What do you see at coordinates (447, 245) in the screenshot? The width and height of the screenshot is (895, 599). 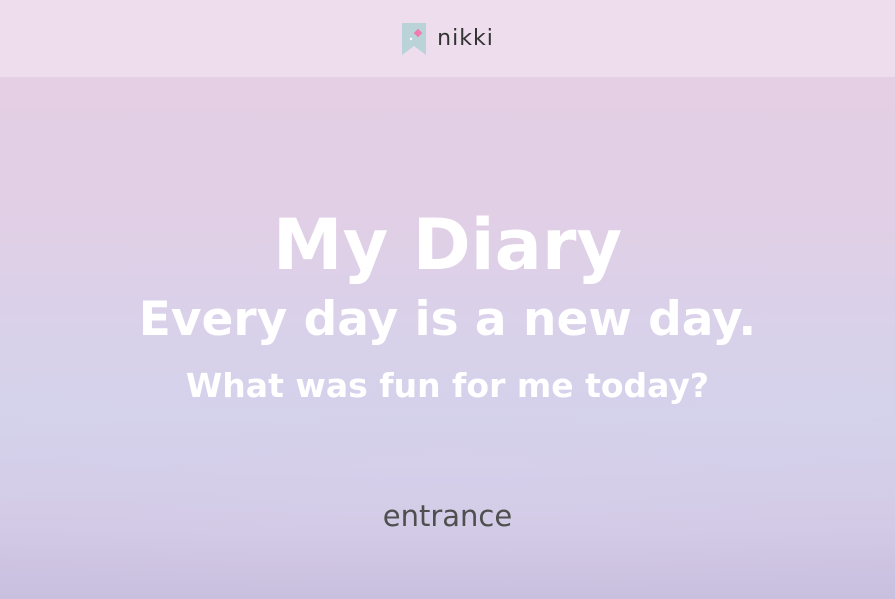 I see `page-title: My Diary` at bounding box center [447, 245].